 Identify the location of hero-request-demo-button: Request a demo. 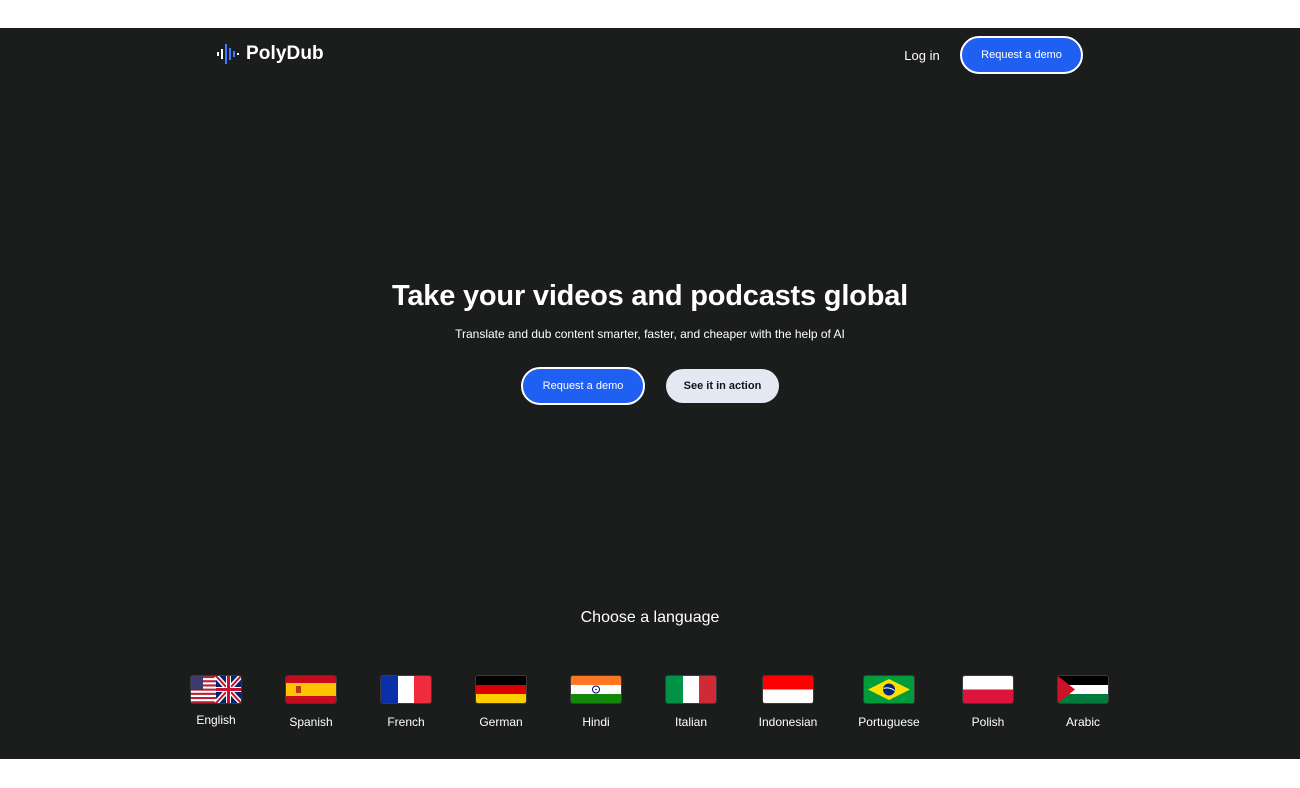
(583, 386).